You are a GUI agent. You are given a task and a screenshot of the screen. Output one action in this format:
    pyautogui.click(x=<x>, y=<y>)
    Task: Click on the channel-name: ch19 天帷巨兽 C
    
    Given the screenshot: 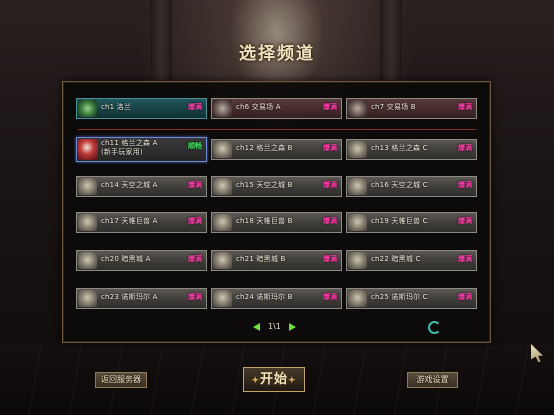 What is the action you would take?
    pyautogui.click(x=399, y=221)
    